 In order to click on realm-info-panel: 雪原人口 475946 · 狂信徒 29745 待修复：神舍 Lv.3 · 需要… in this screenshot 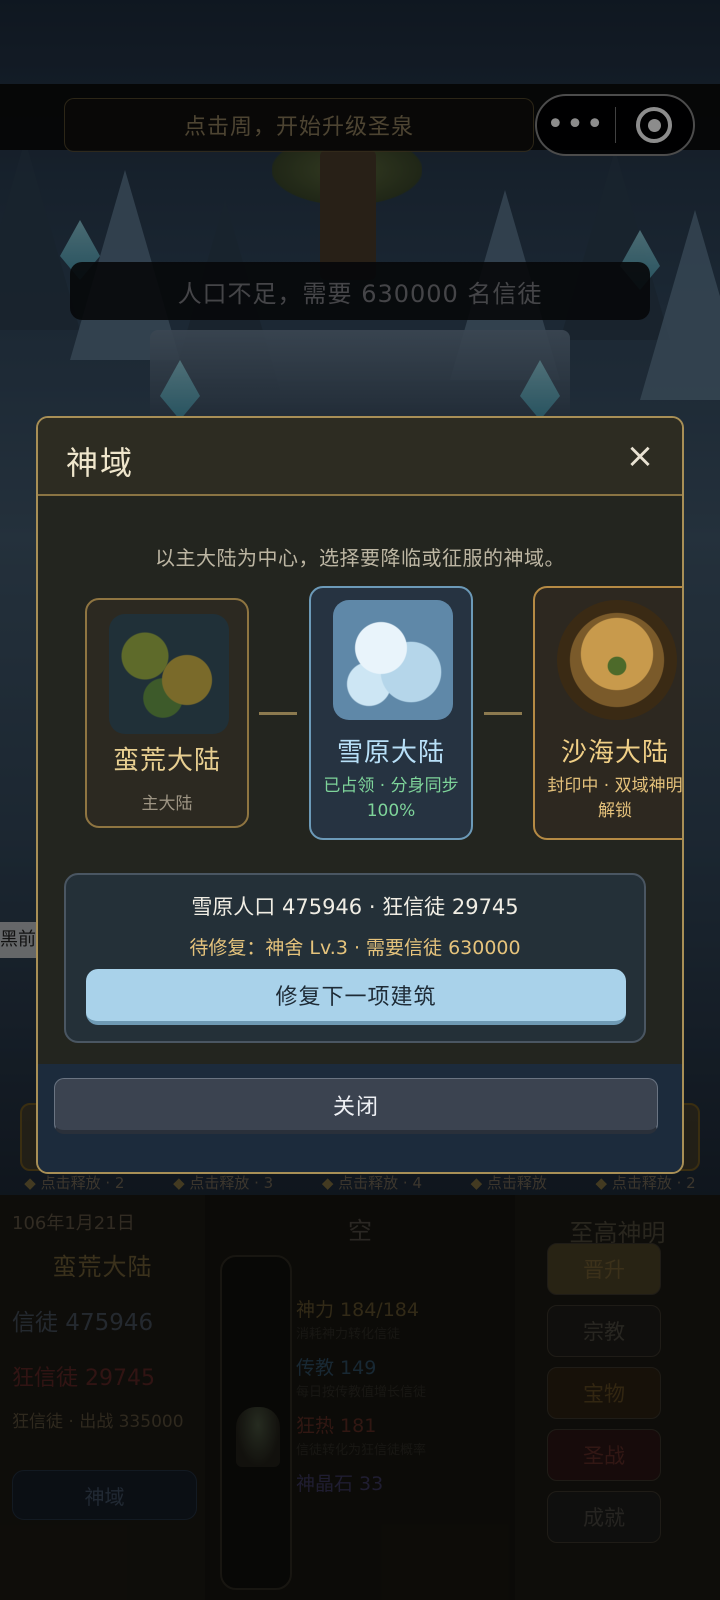, I will do `click(355, 958)`.